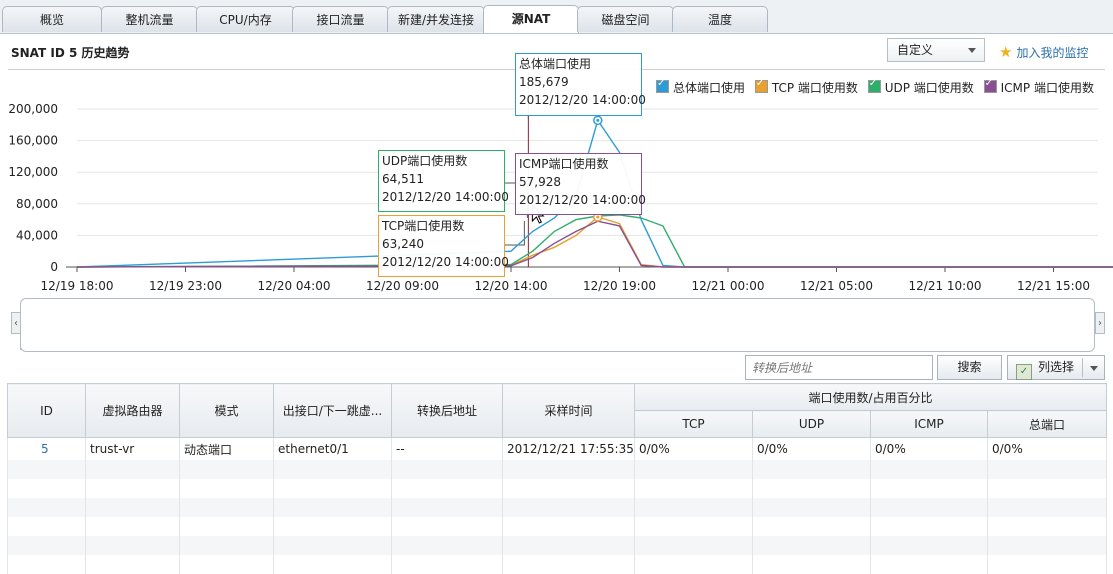 This screenshot has width=1113, height=574. What do you see at coordinates (555, 64) in the screenshot?
I see `tooltip-series: 总体端口使用` at bounding box center [555, 64].